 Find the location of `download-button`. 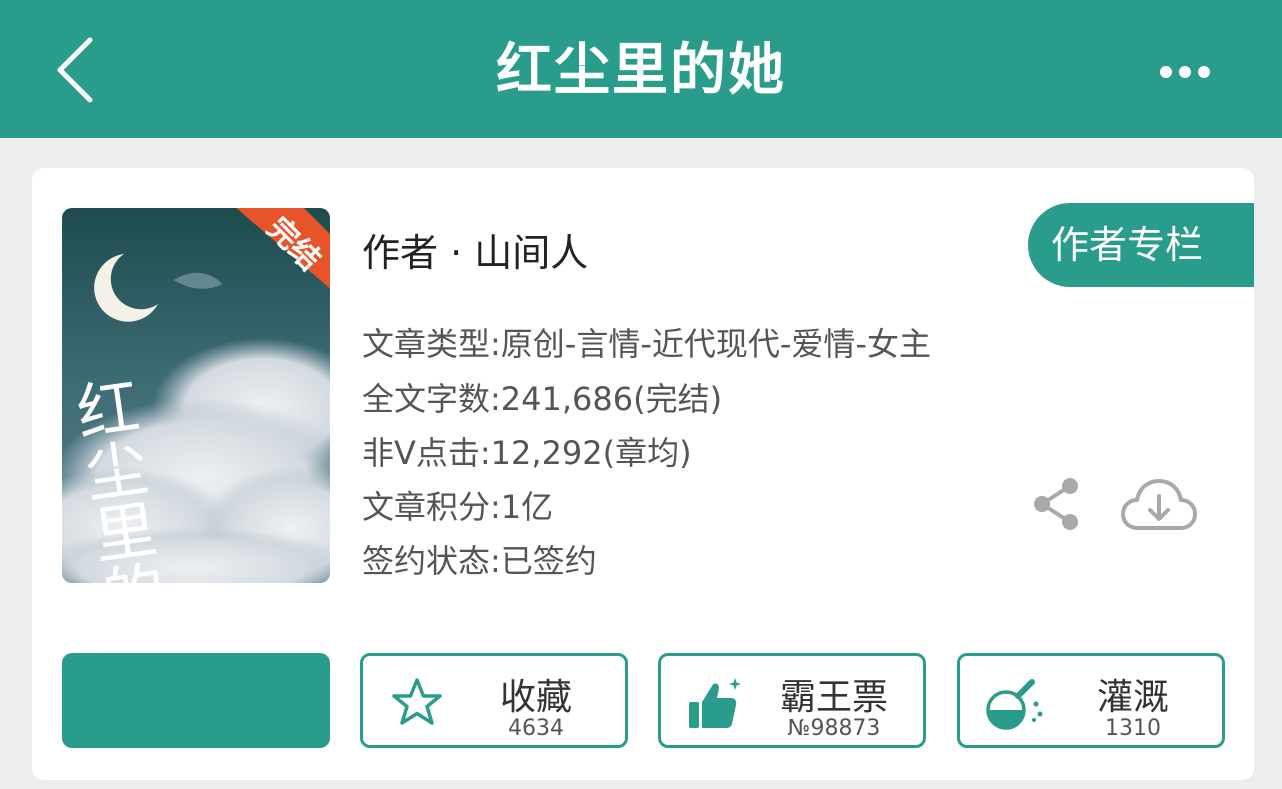

download-button is located at coordinates (1159, 505).